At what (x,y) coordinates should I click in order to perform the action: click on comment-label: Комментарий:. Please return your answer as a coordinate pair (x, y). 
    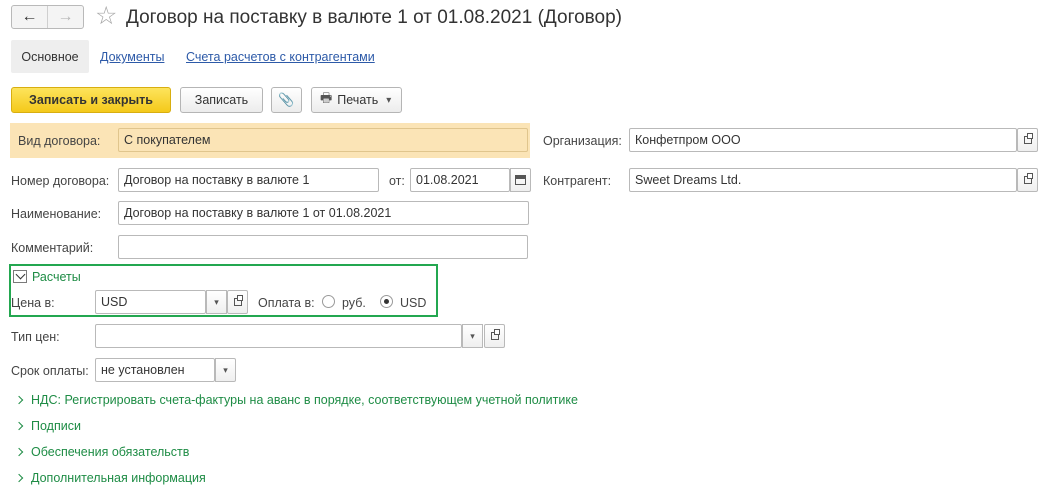
    Looking at the image, I should click on (52, 248).